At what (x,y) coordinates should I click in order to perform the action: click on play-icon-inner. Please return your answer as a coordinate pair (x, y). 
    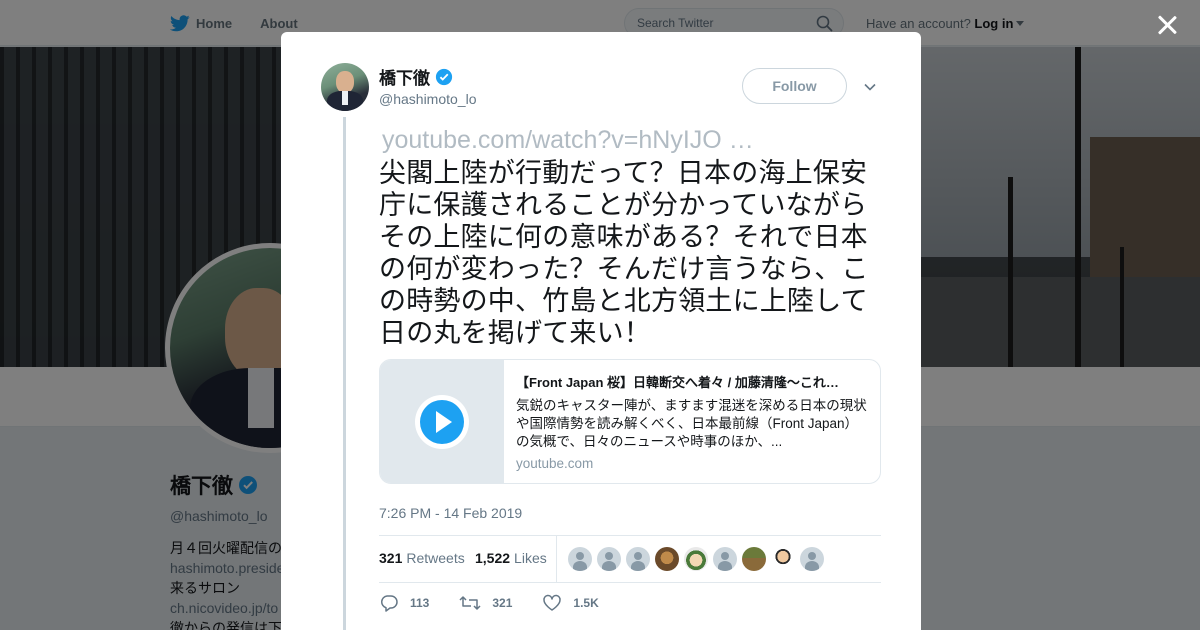
    Looking at the image, I should click on (442, 422).